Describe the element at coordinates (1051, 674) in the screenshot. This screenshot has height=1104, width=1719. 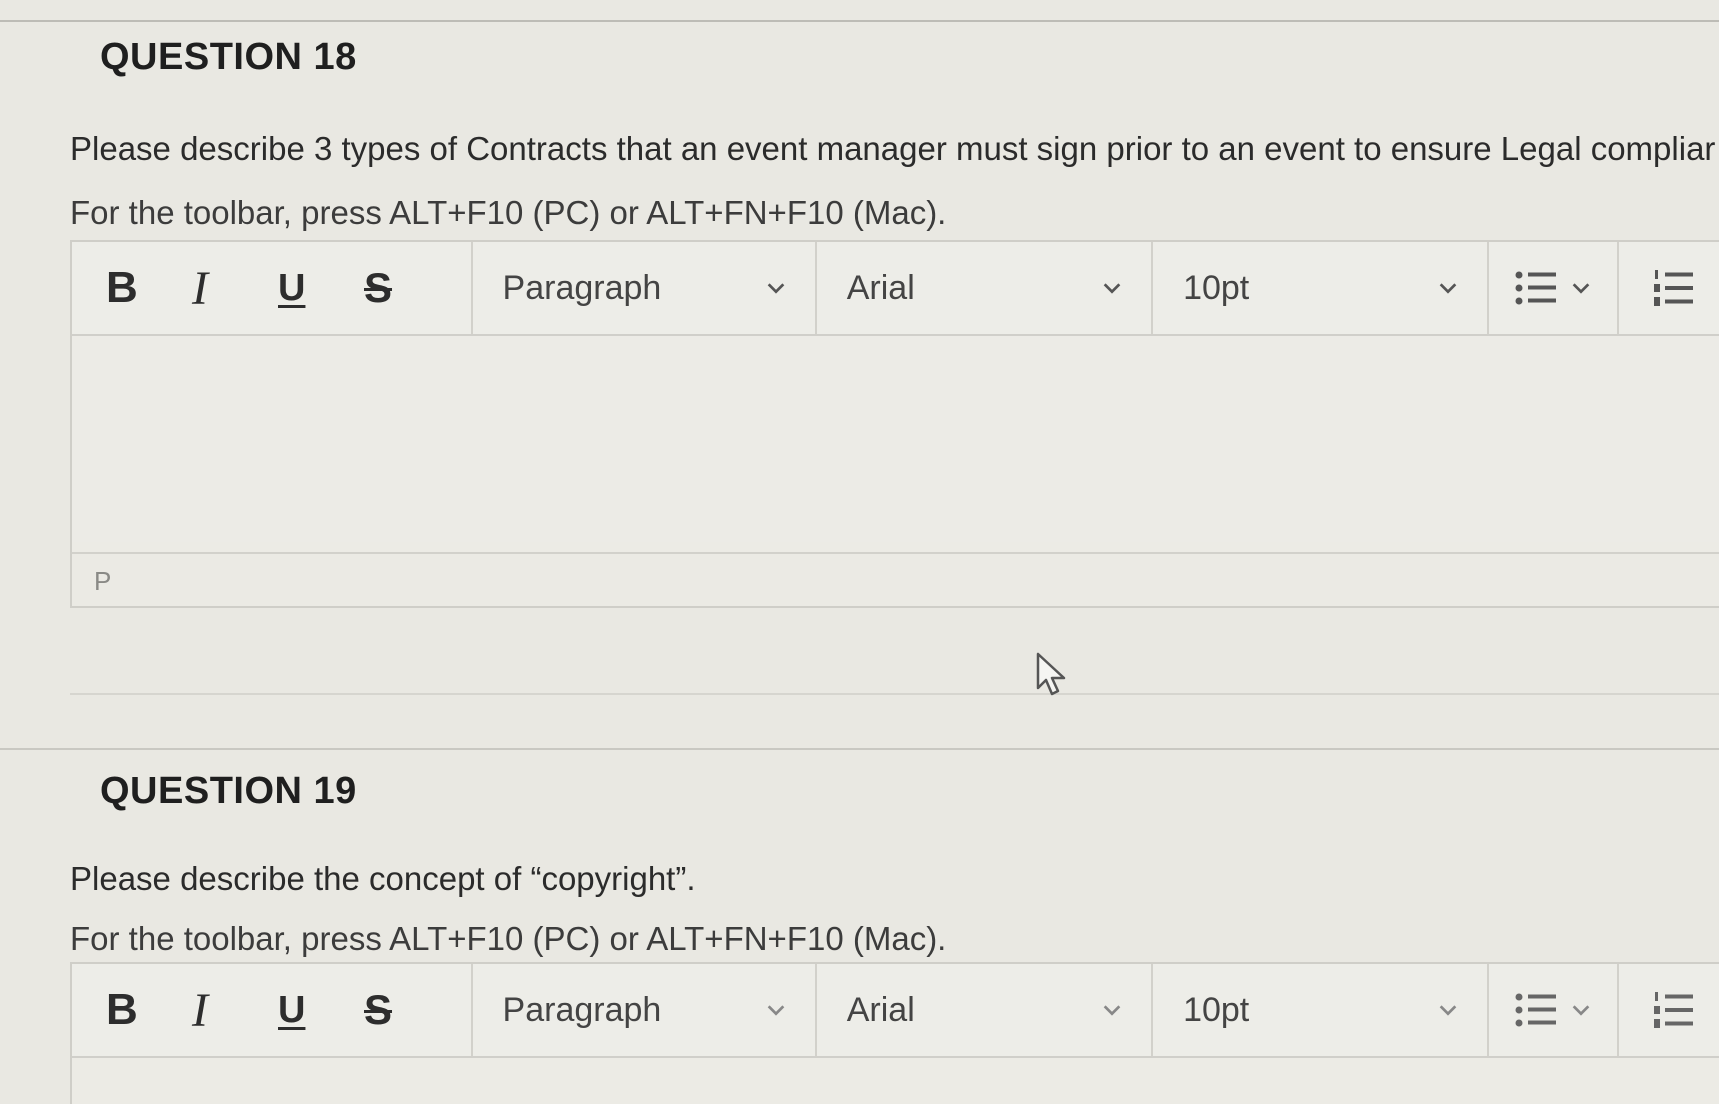
I see `mouse-pointer-icon` at that location.